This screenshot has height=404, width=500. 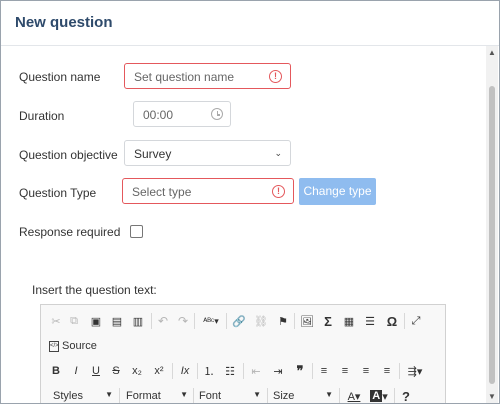 I want to click on scroll-up-icon: ▲, so click(x=492, y=52).